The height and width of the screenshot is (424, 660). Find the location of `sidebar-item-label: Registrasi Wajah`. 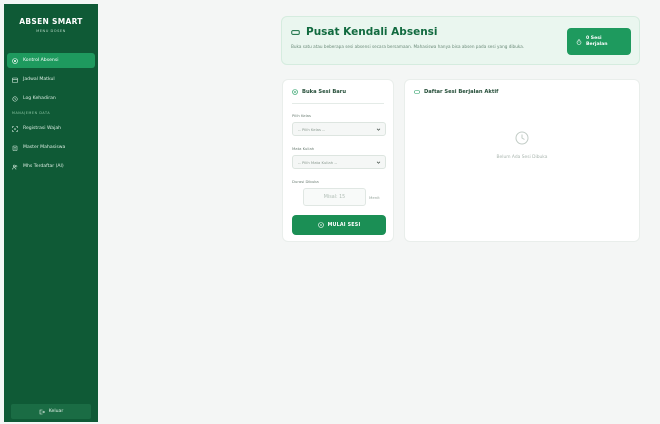

sidebar-item-label: Registrasi Wajah is located at coordinates (42, 128).